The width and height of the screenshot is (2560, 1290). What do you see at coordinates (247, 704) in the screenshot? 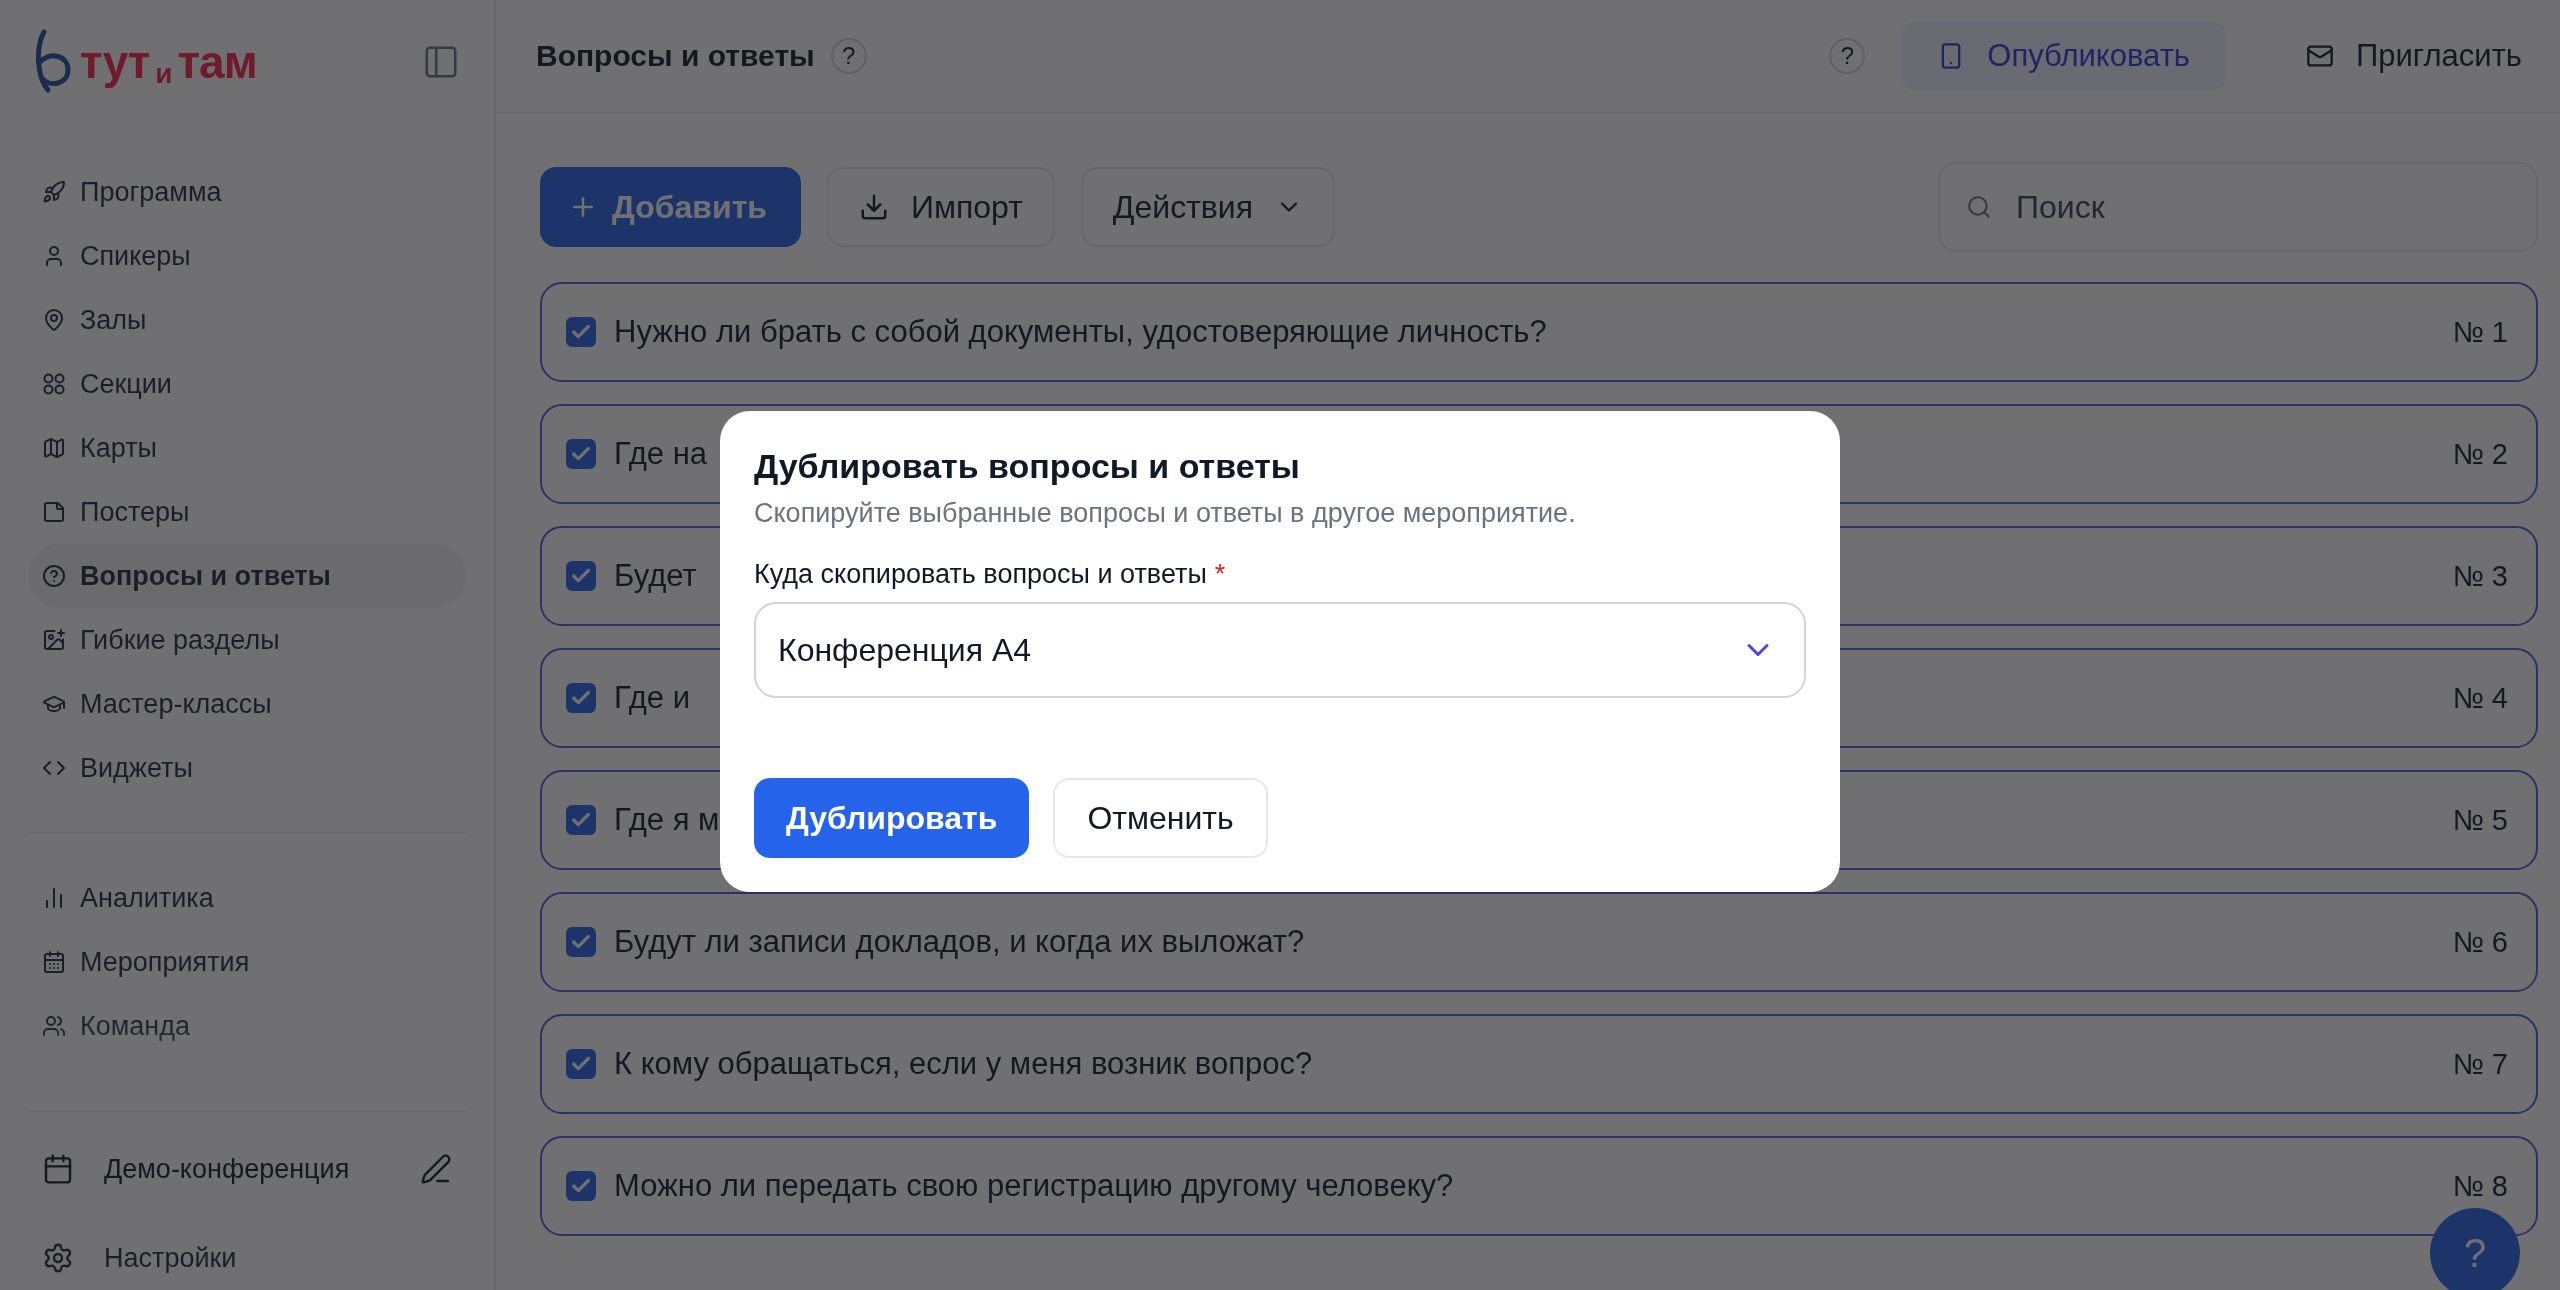
I see `sidebar-item: Мастер-классы` at bounding box center [247, 704].